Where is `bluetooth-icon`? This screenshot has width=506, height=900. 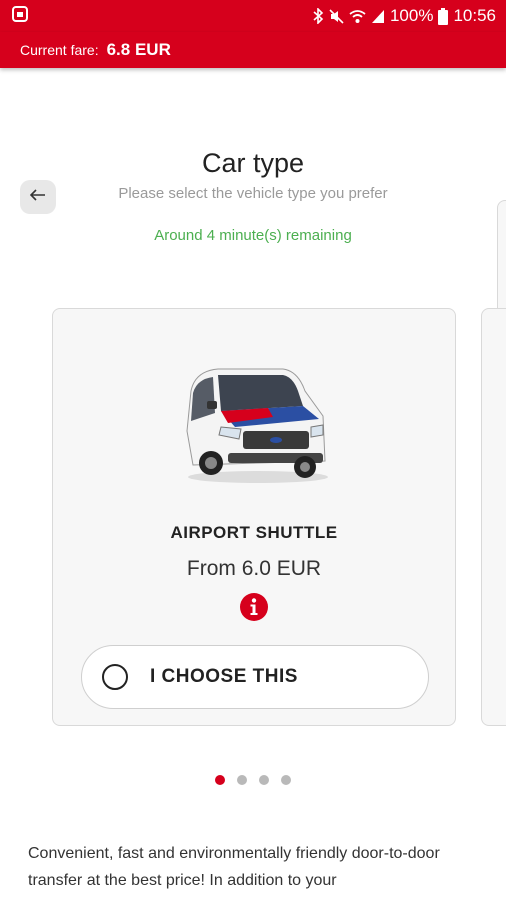
bluetooth-icon is located at coordinates (318, 16).